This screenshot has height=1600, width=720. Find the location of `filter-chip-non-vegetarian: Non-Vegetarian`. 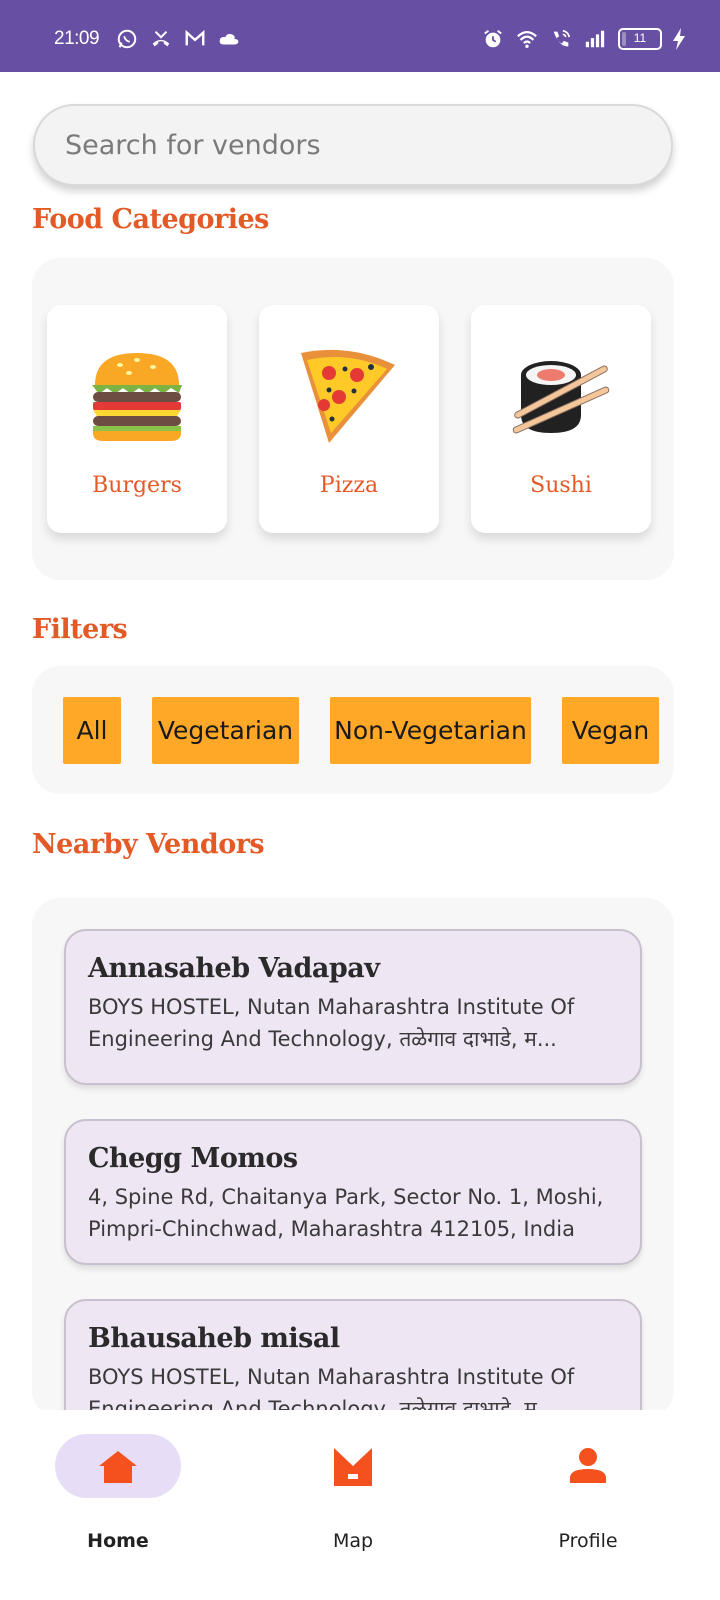

filter-chip-non-vegetarian: Non-Vegetarian is located at coordinates (430, 730).